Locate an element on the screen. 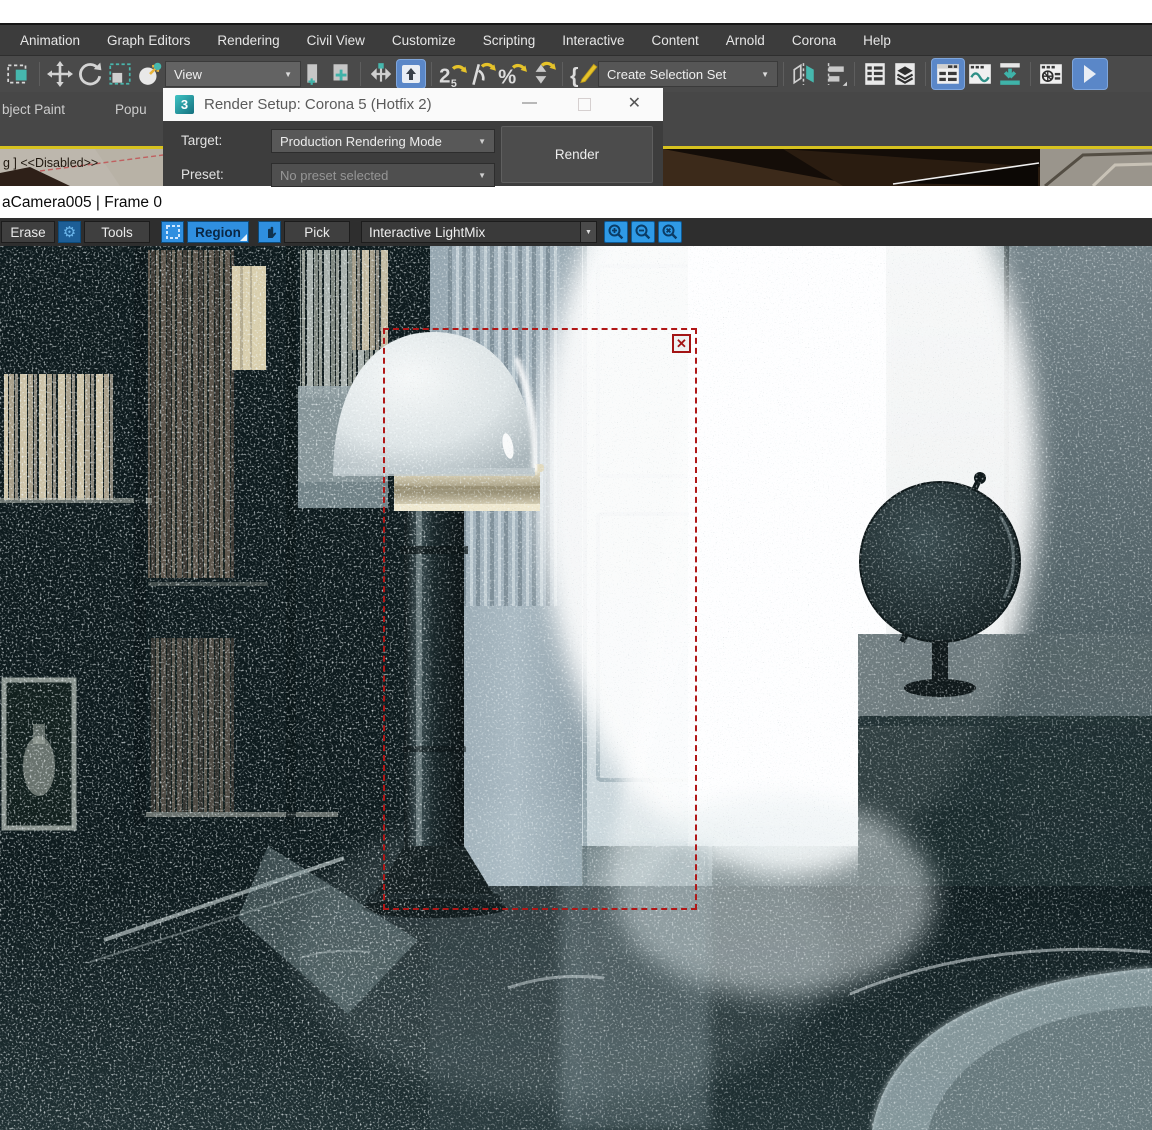 This screenshot has height=1130, width=1152. select-move-button is located at coordinates (60, 74).